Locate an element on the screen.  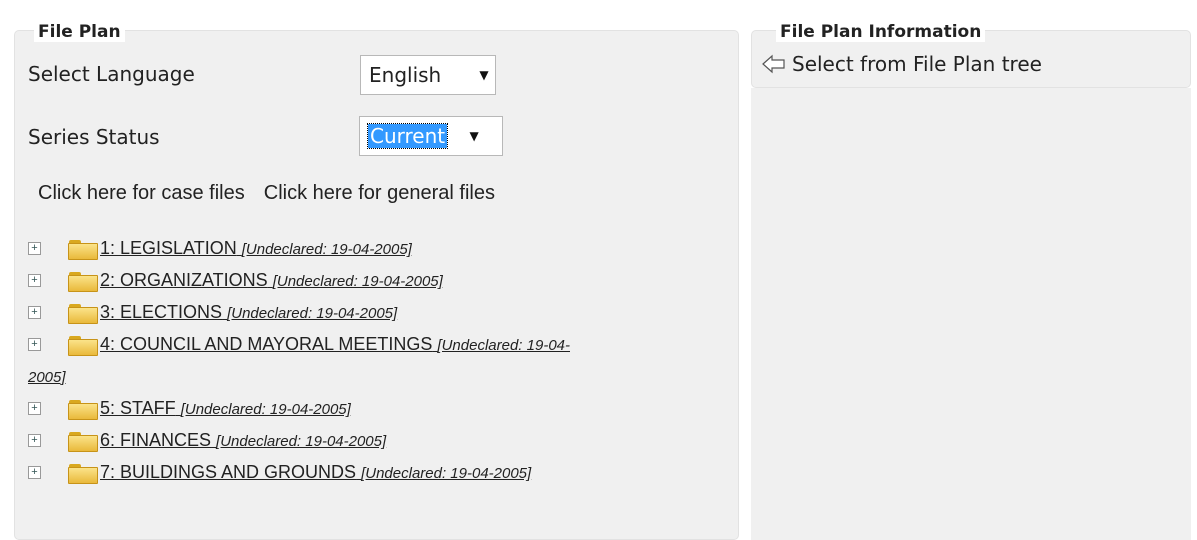
language-select-value: English is located at coordinates (405, 75).